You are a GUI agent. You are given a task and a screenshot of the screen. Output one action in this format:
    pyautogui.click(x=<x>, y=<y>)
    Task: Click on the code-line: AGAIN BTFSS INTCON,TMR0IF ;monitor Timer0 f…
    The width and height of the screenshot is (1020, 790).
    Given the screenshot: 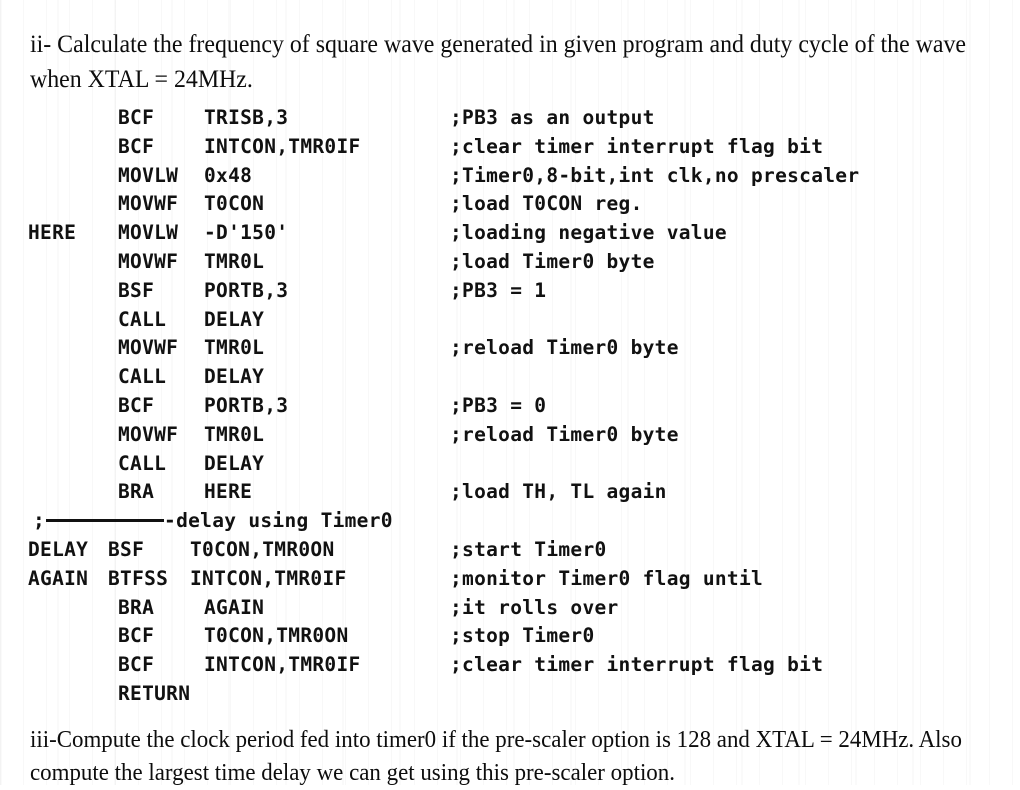 What is the action you would take?
    pyautogui.click(x=510, y=579)
    